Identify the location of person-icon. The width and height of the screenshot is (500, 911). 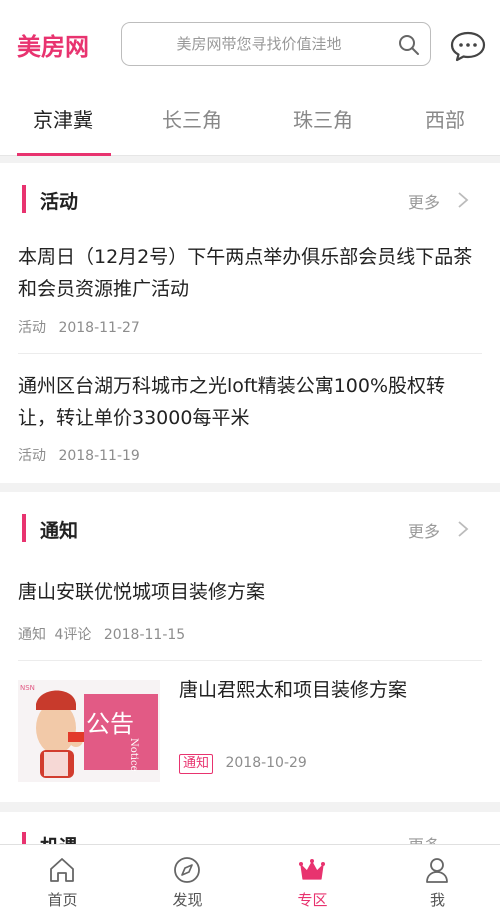
(437, 870).